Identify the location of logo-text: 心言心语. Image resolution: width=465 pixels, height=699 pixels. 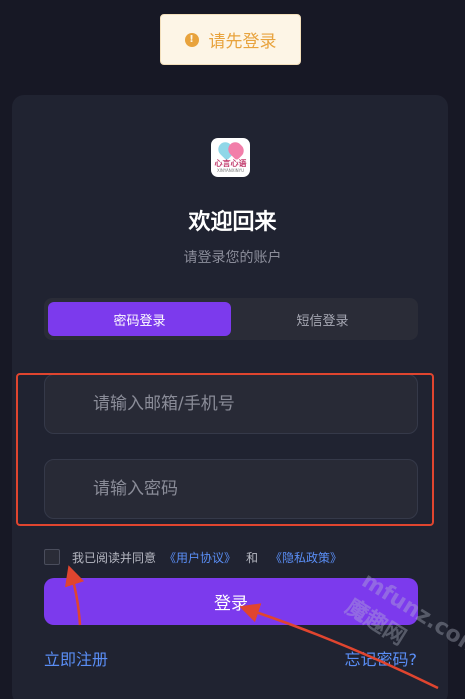
(230, 163).